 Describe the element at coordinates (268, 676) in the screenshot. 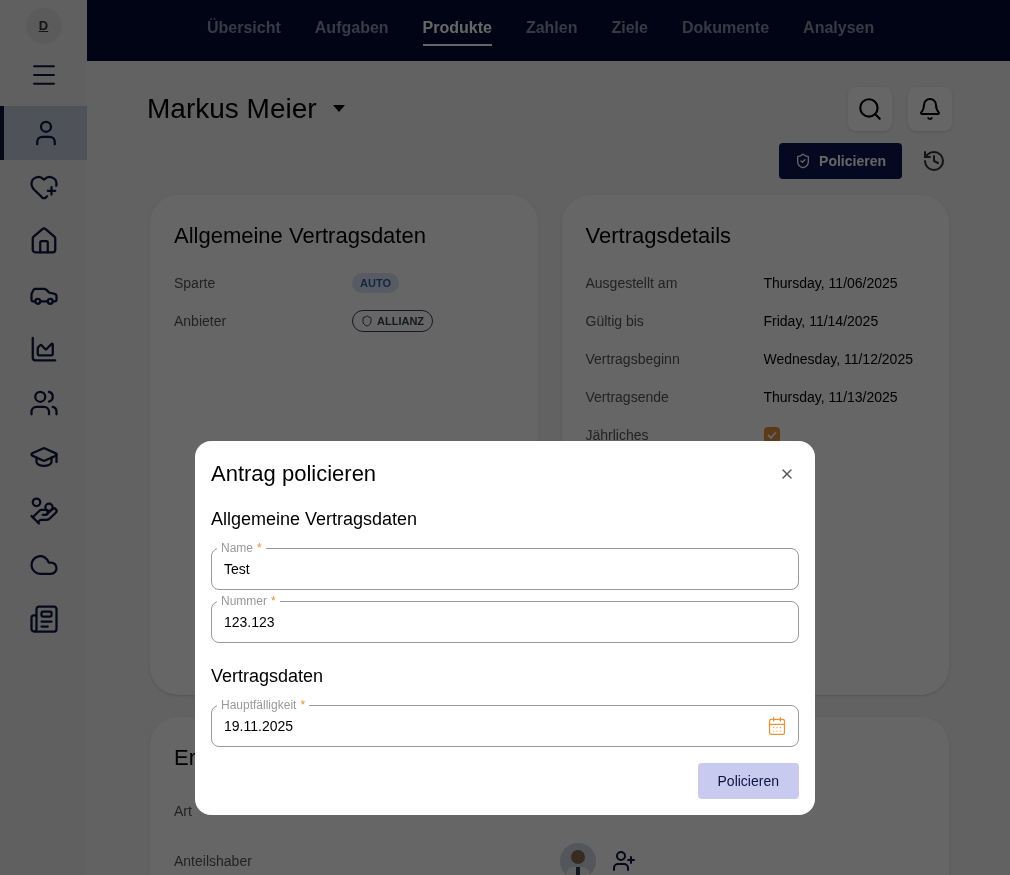

I see `section-title: Vertragsdaten` at that location.